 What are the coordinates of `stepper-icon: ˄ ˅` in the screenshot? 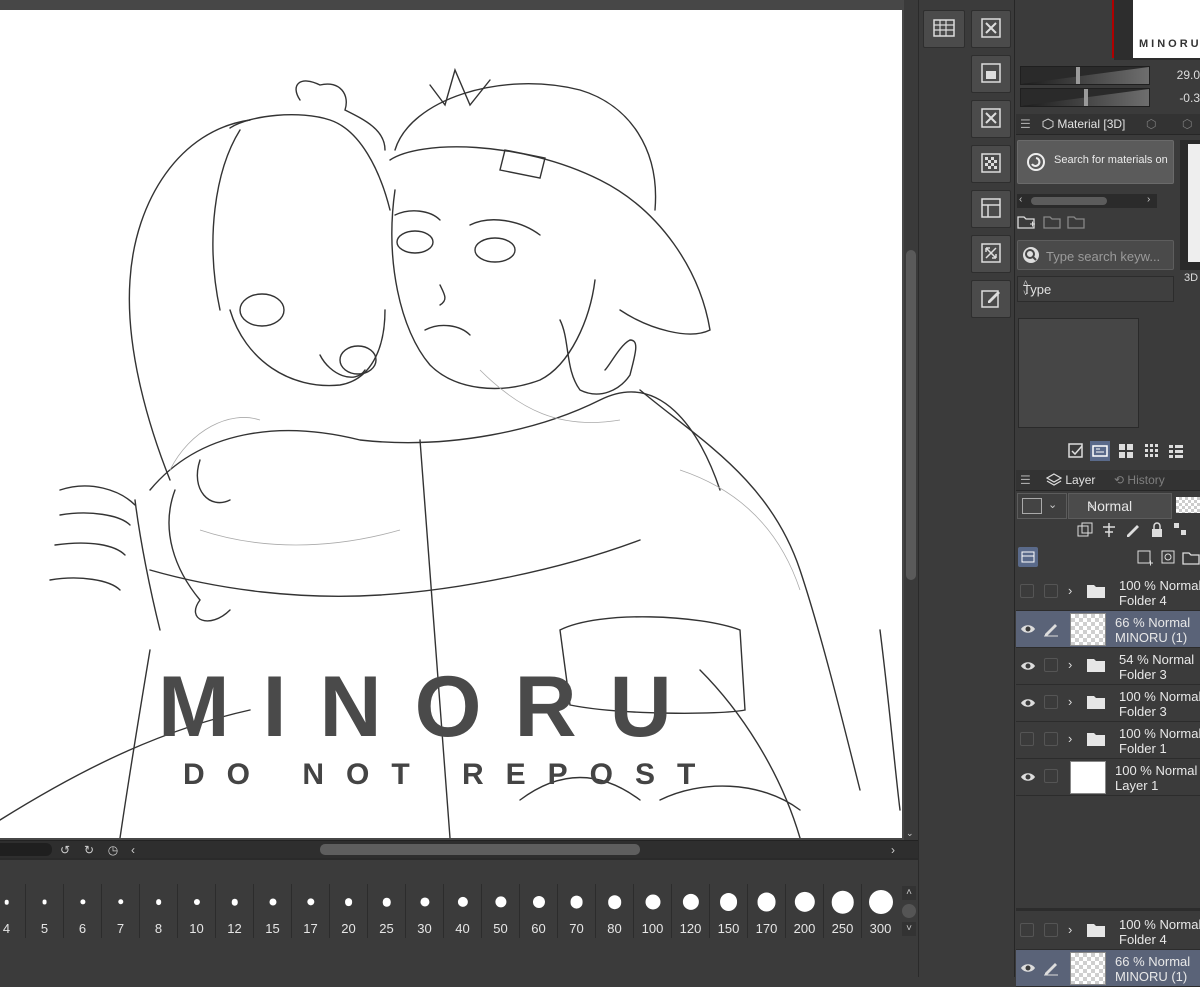 It's located at (1096, 288).